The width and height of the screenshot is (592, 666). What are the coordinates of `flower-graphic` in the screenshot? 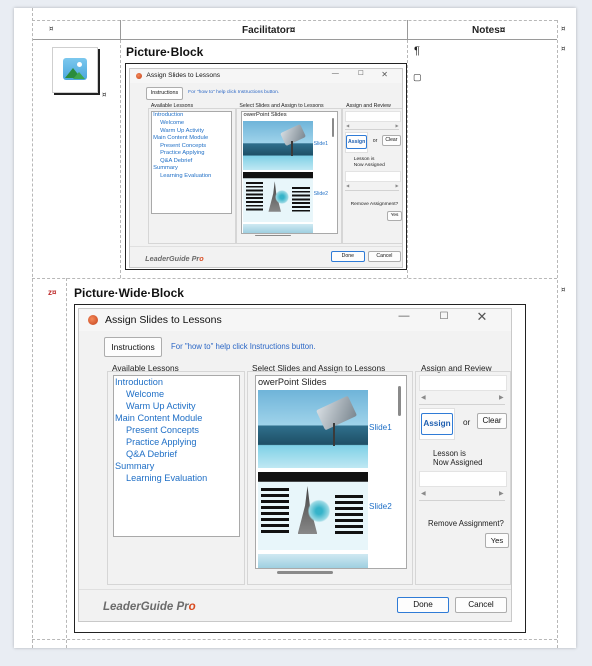 It's located at (281, 197).